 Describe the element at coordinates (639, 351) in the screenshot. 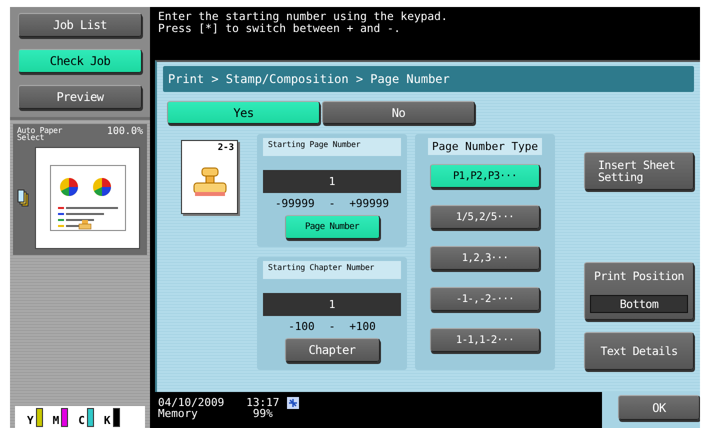

I see `setting-button: Text Details` at that location.